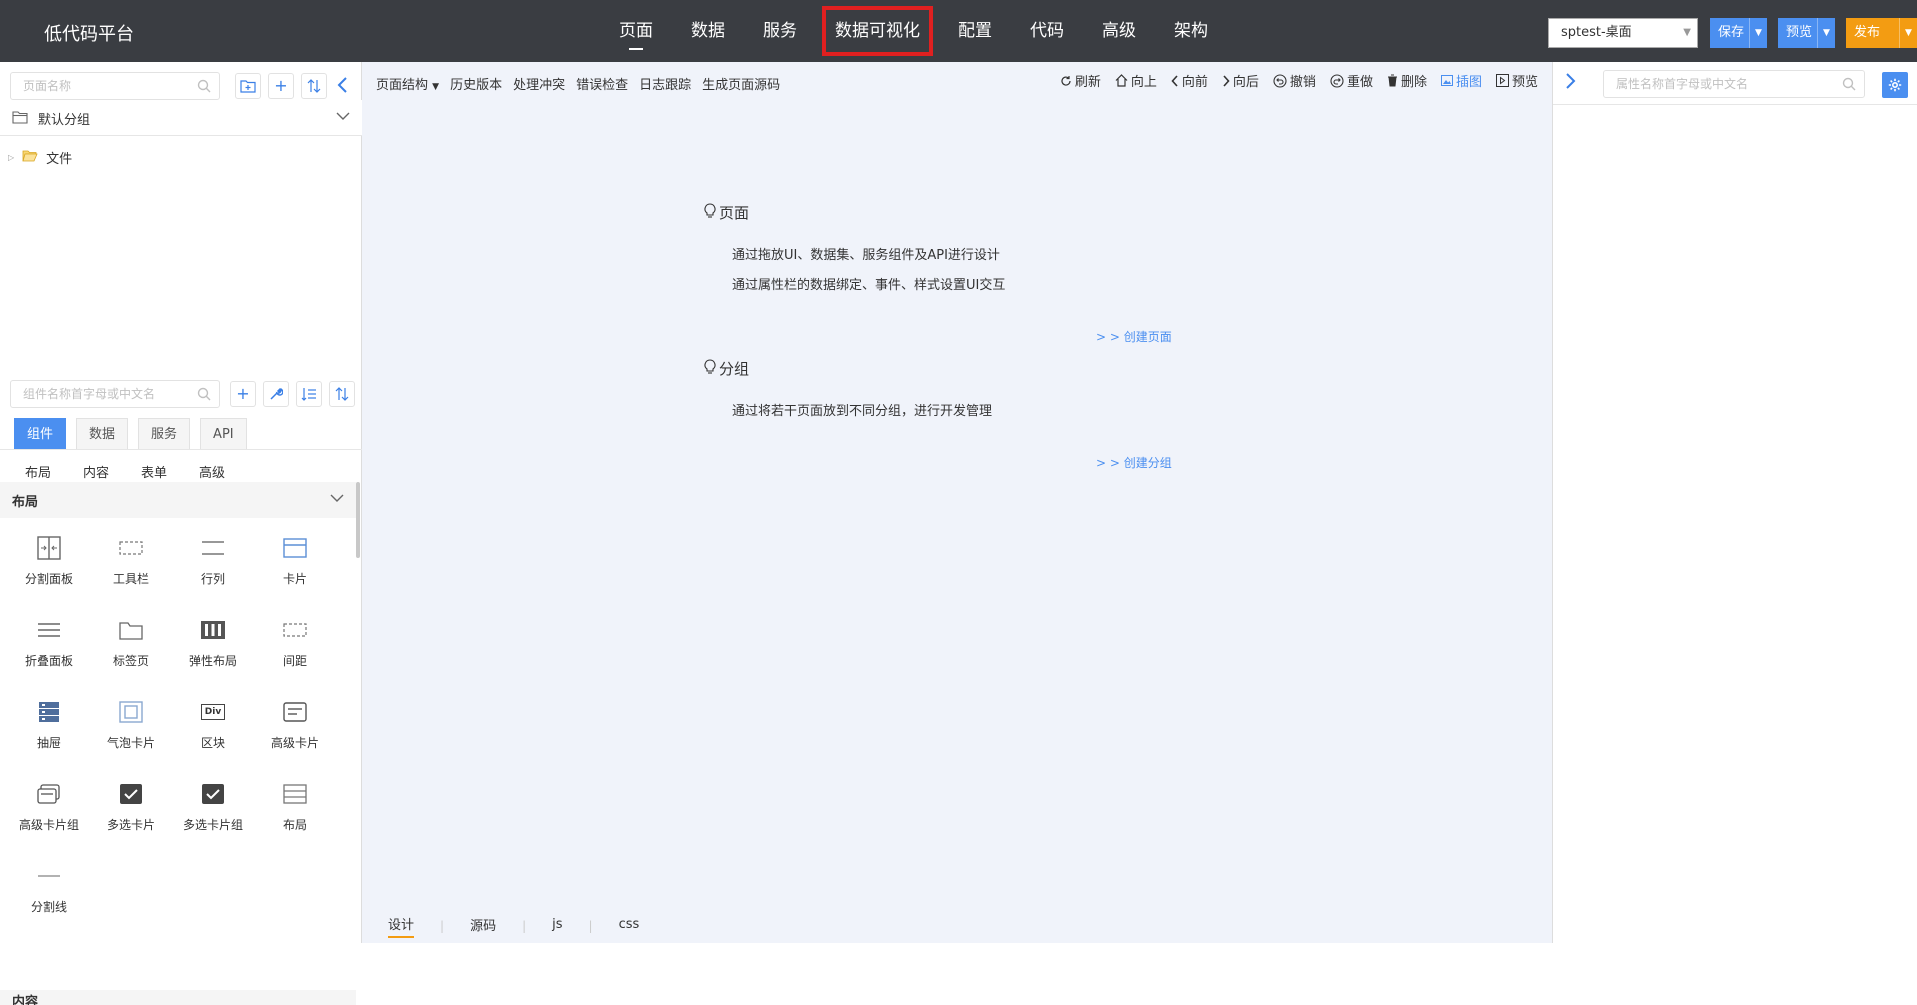  I want to click on refresh-button: 刷新, so click(1080, 80).